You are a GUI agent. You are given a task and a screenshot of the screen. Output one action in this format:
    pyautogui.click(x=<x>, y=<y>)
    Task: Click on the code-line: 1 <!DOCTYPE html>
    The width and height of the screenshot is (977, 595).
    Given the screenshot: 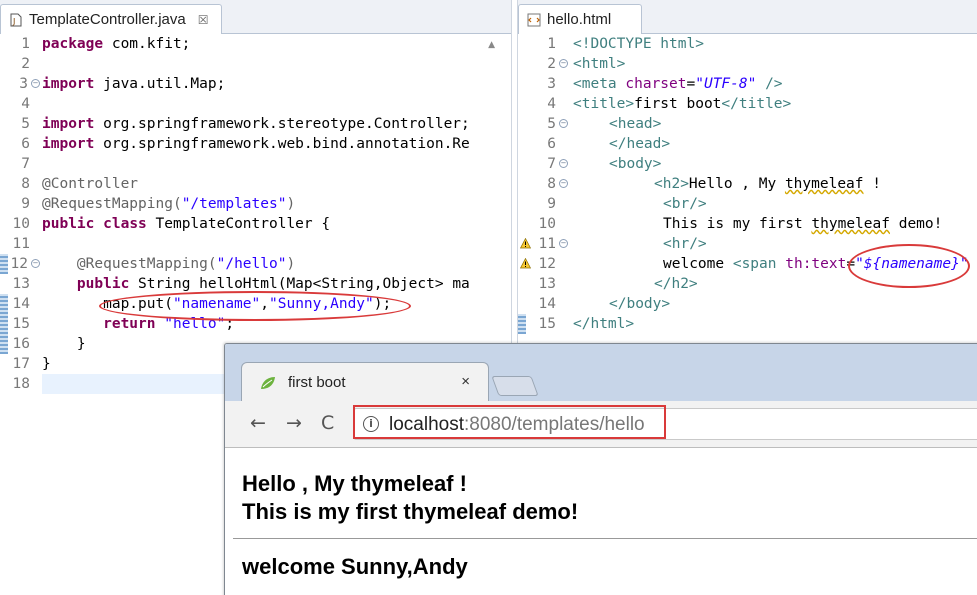 What is the action you would take?
    pyautogui.click(x=747, y=44)
    